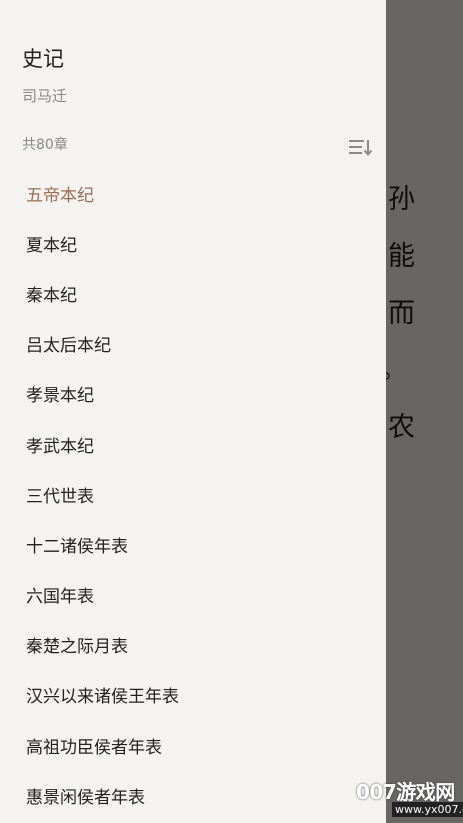 The image size is (463, 823). I want to click on book-title: 史记, so click(43, 59).